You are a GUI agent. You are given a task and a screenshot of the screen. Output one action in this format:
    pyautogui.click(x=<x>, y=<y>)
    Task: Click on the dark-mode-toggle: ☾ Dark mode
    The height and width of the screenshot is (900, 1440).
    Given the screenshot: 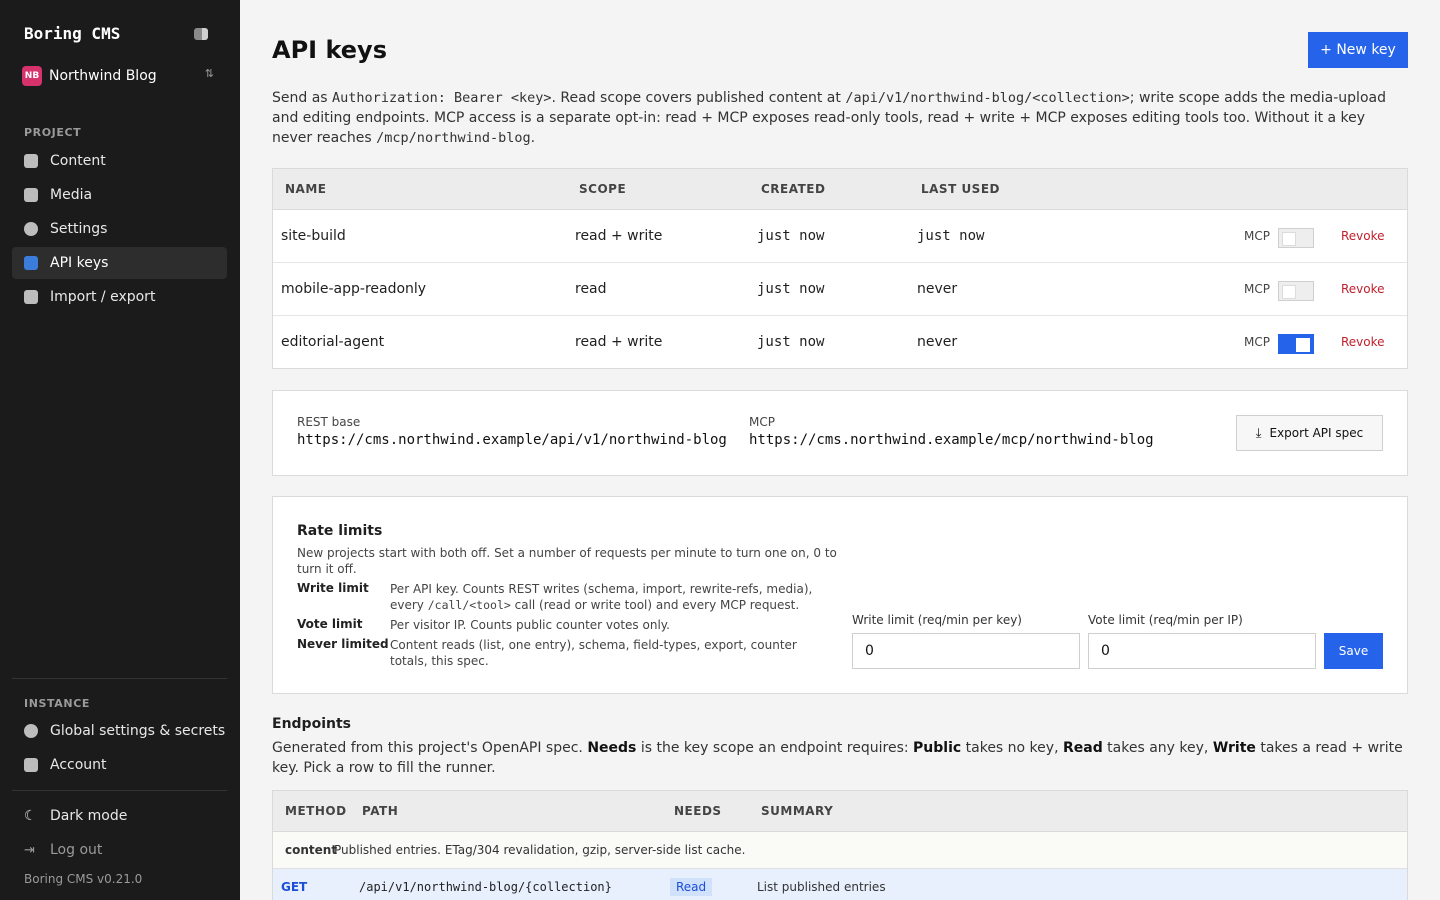 What is the action you would take?
    pyautogui.click(x=119, y=816)
    